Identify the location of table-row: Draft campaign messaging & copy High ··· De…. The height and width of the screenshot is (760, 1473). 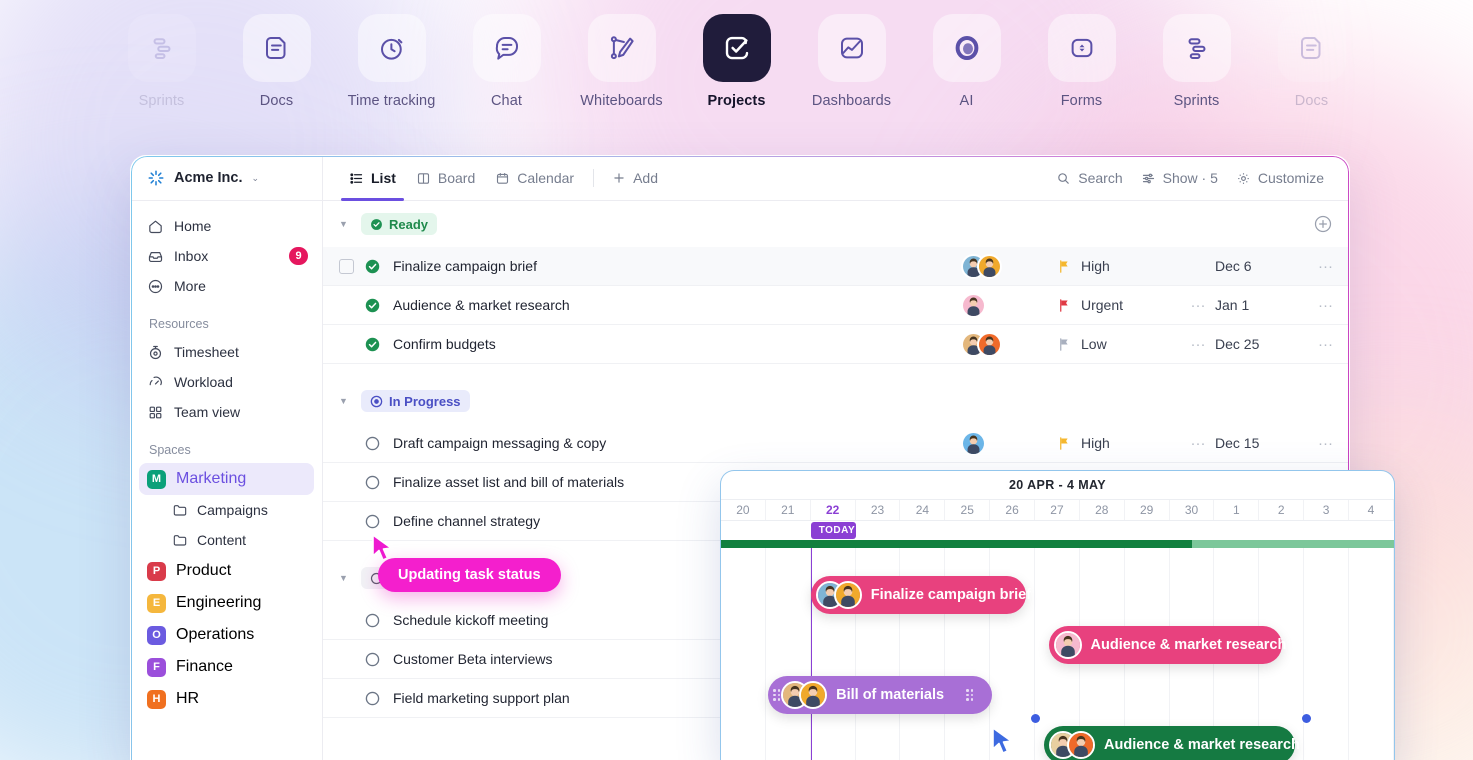
(836, 443).